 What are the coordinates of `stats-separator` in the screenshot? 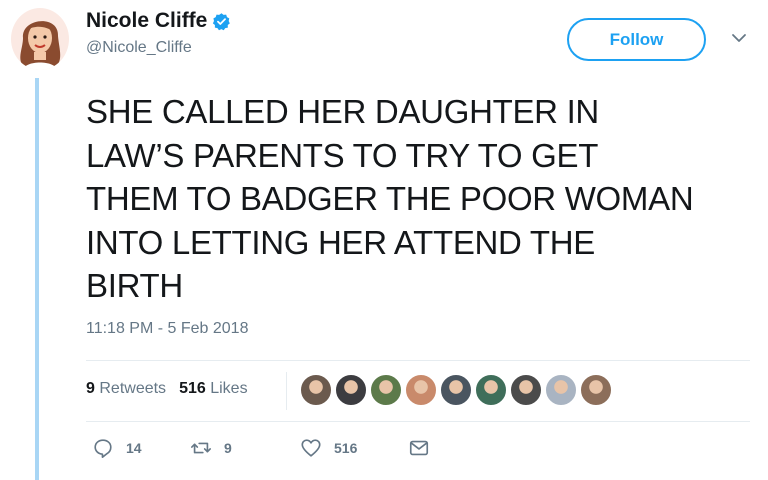 It's located at (286, 391).